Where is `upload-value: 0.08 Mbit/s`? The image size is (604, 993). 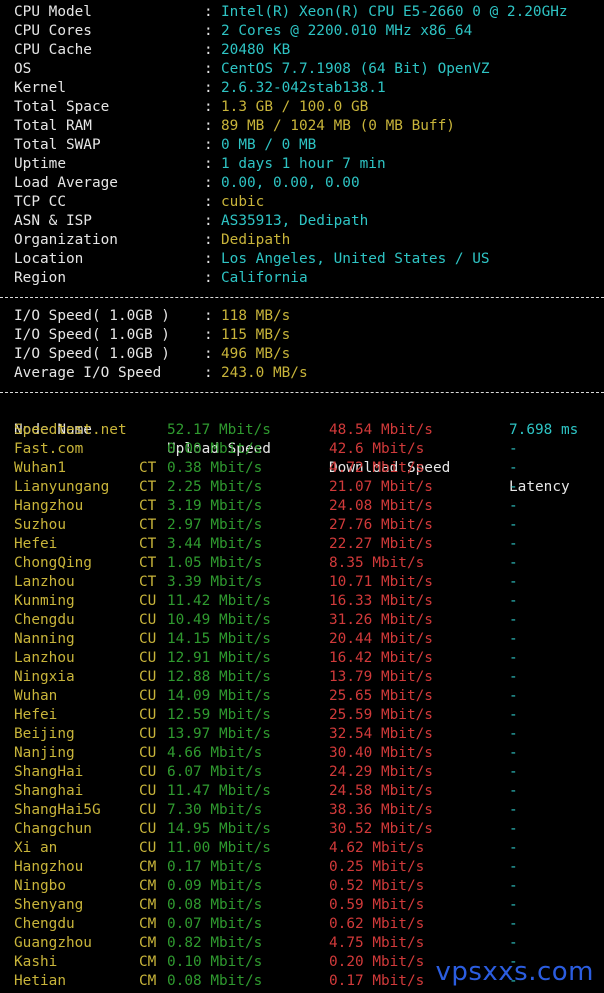
upload-value: 0.08 Mbit/s is located at coordinates (215, 905).